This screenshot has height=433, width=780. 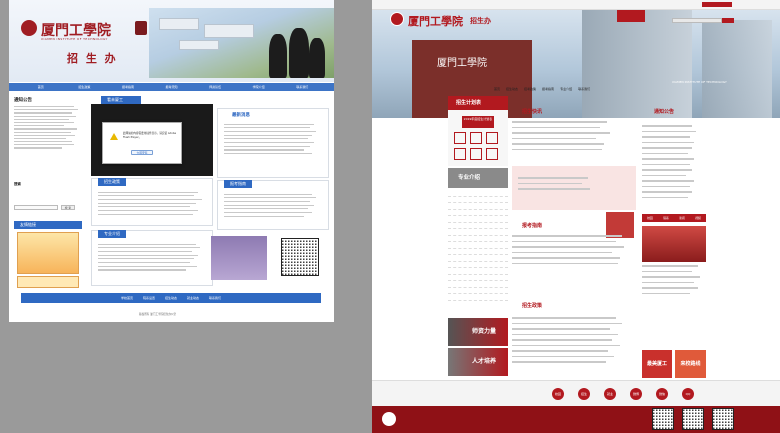 What do you see at coordinates (584, 89) in the screenshot?
I see `new-nav-item: 联系我们` at bounding box center [584, 89].